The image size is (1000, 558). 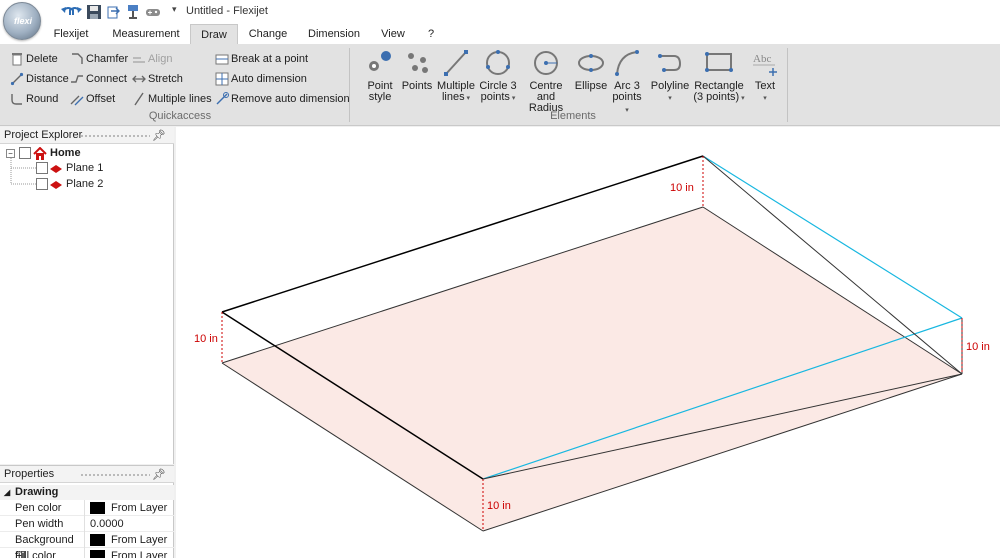 I want to click on distance-button: Distance, so click(x=39, y=79).